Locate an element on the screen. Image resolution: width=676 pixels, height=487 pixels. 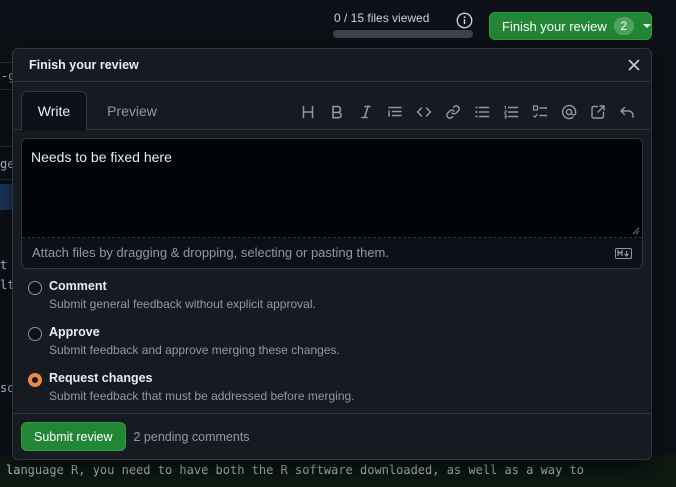
markdown-toolbar is located at coordinates (467, 112).